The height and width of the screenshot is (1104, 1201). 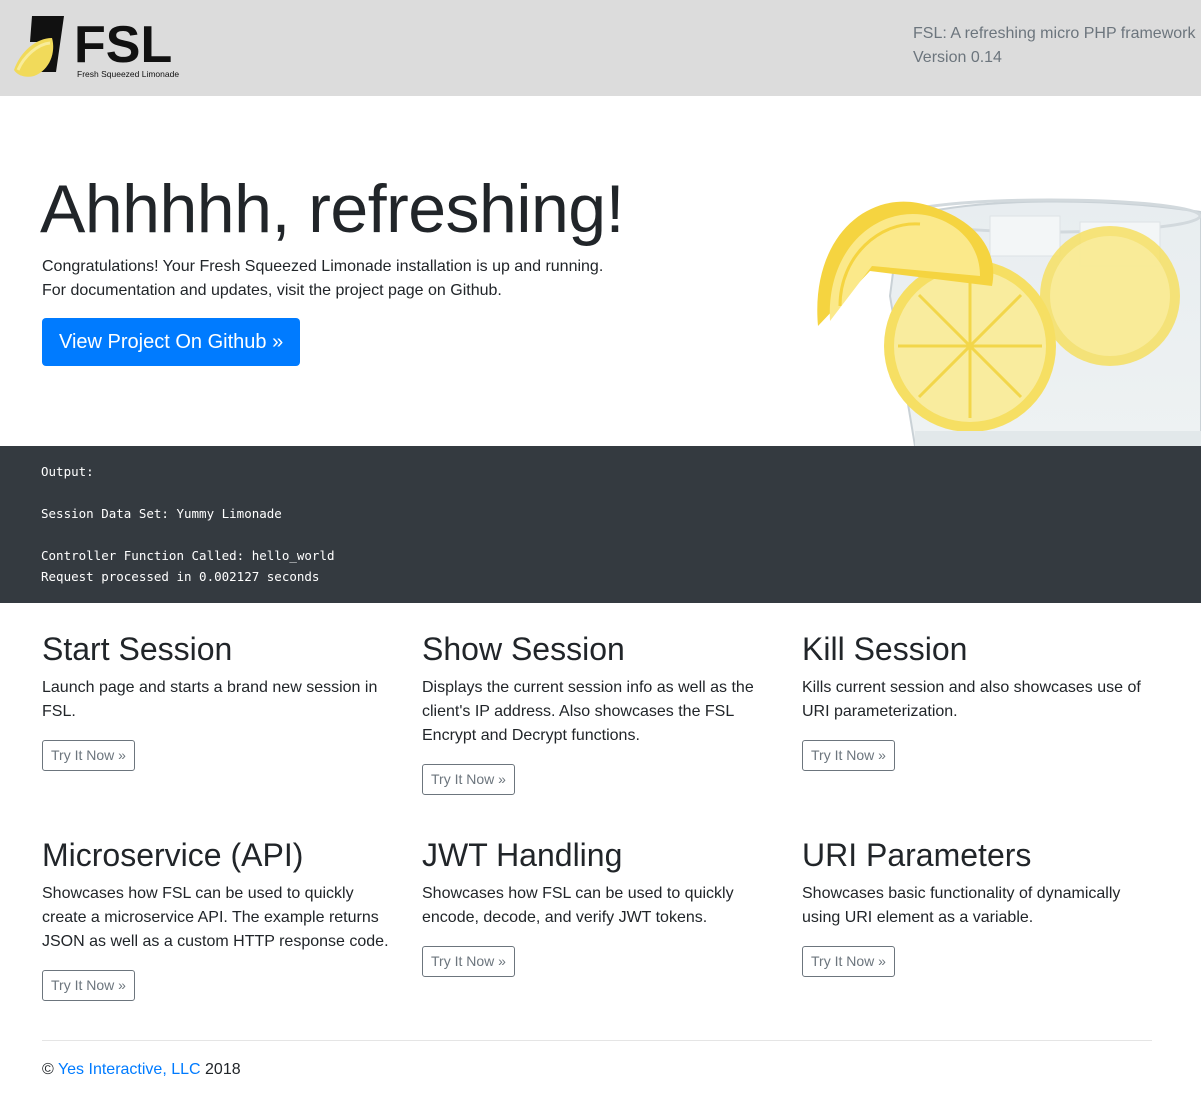 What do you see at coordinates (522, 855) in the screenshot?
I see `feature-title: JWT Handling` at bounding box center [522, 855].